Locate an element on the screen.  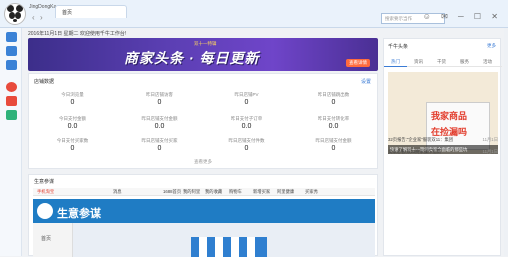
welcome-text: 2016年11月1日 星期二 欢迎使用千牛工作台! is located at coordinates (77, 34).